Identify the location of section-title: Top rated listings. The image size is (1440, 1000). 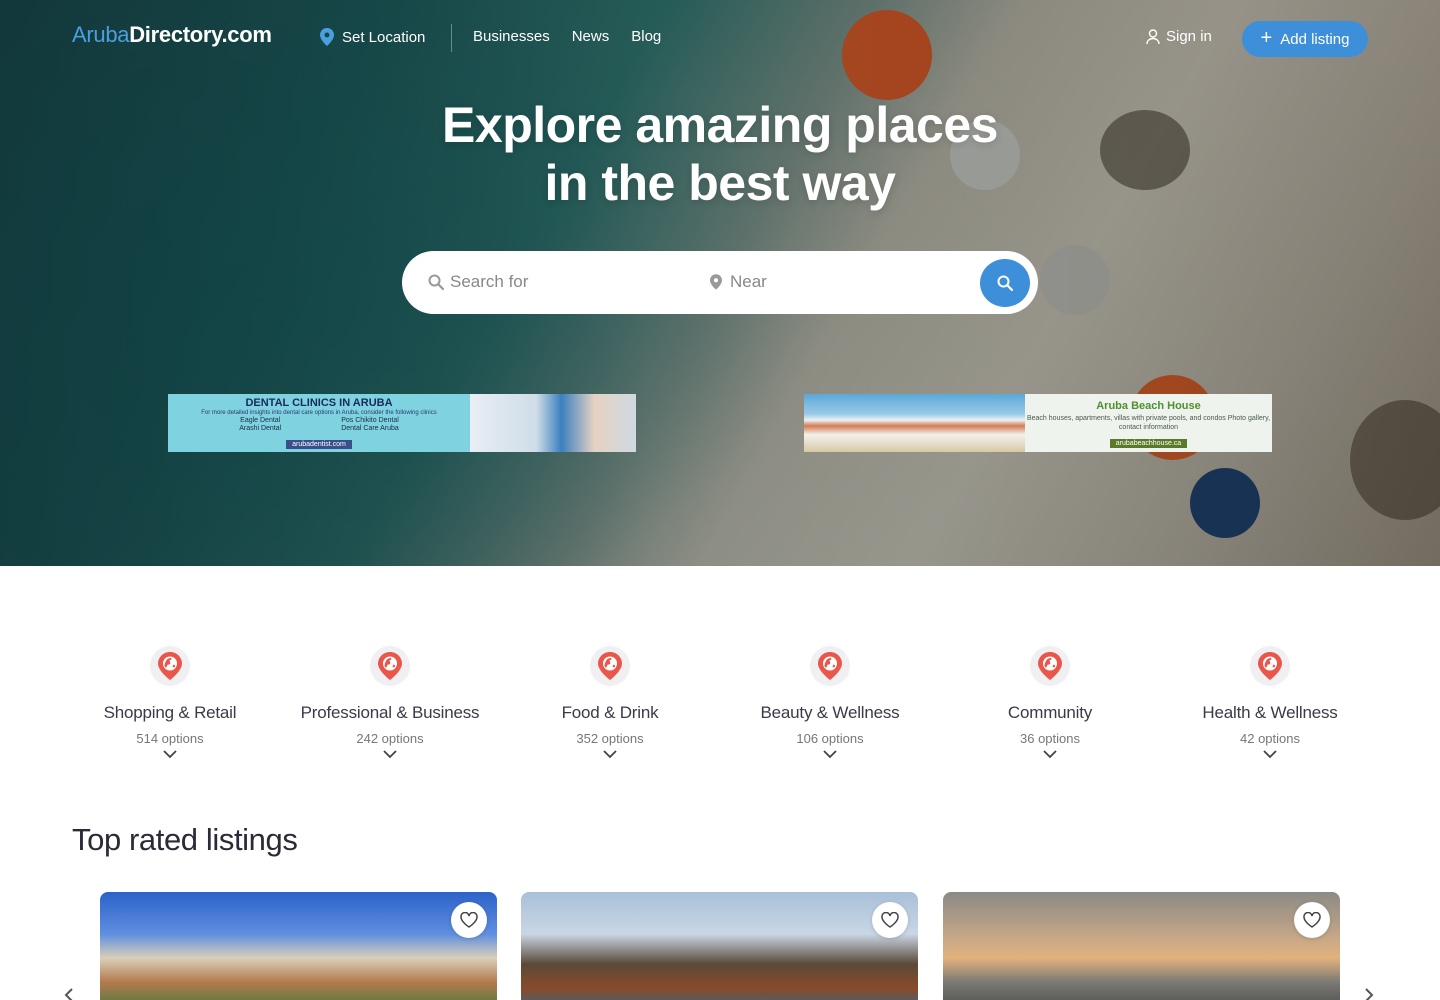
(185, 839).